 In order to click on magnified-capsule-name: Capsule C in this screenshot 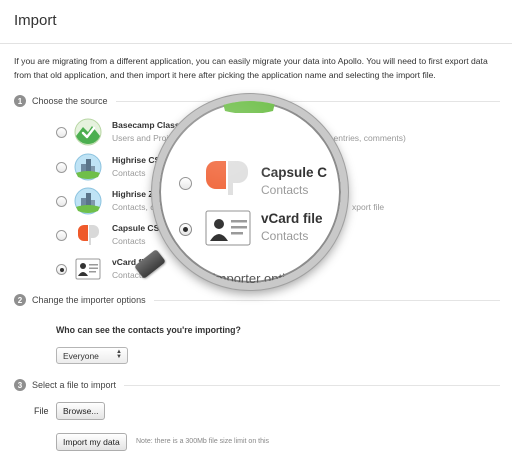, I will do `click(294, 172)`.